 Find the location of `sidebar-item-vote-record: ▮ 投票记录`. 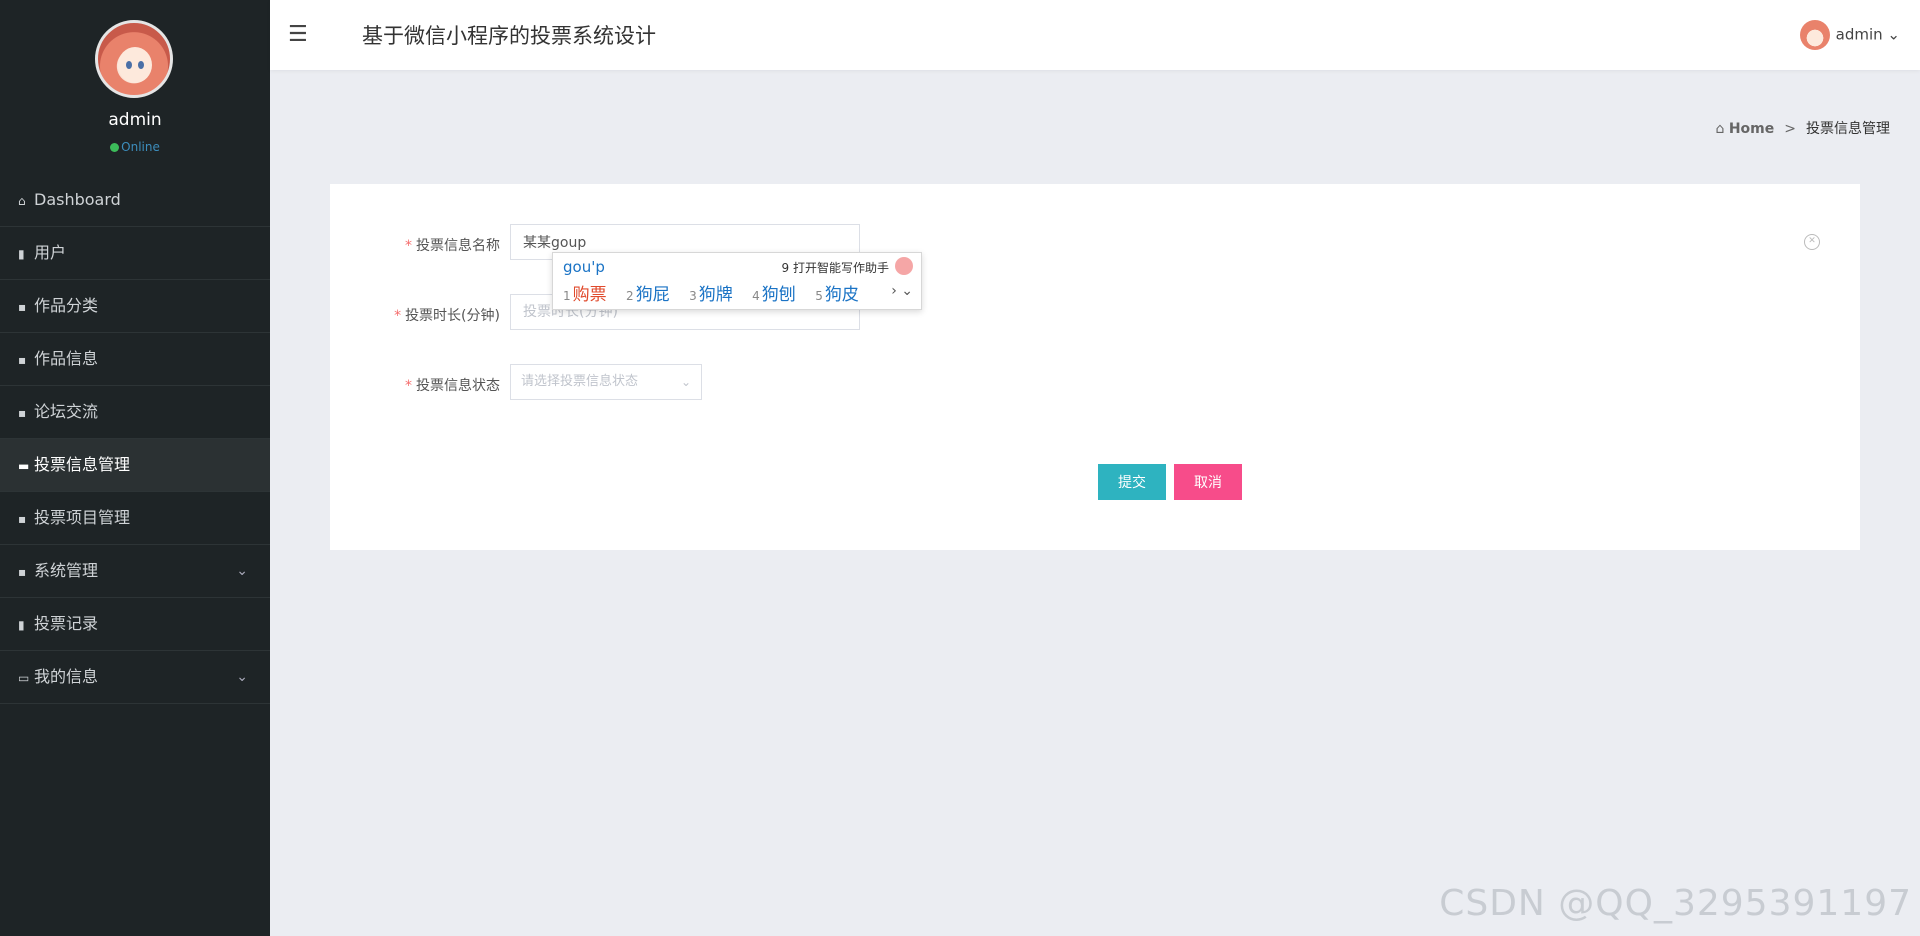

sidebar-item-vote-record: ▮ 投票记录 is located at coordinates (135, 624).